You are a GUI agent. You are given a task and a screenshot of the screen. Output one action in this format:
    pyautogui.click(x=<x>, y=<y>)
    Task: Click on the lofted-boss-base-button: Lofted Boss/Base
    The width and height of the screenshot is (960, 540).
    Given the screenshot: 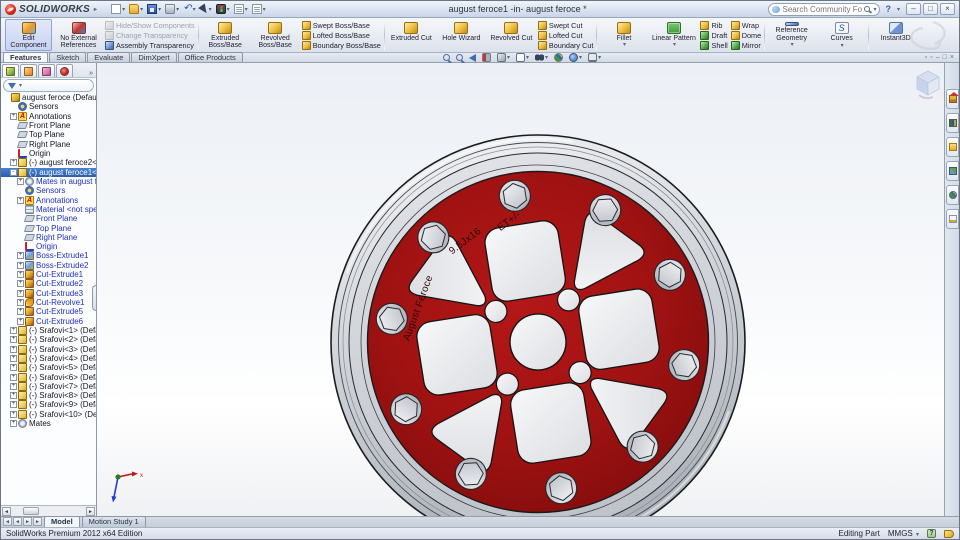 What is the action you would take?
    pyautogui.click(x=341, y=35)
    